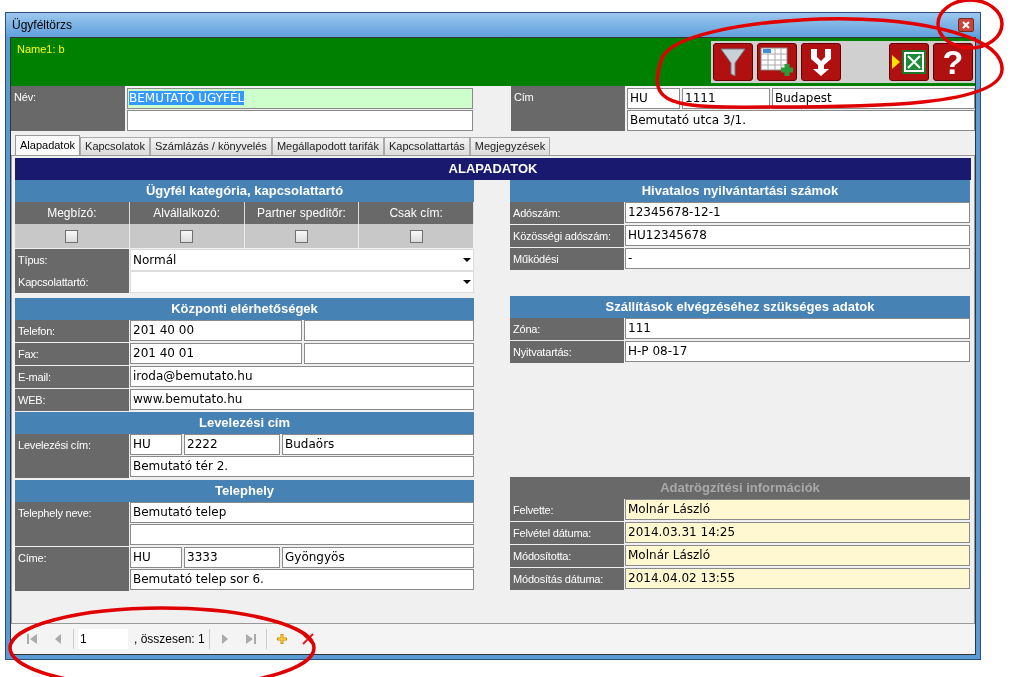  Describe the element at coordinates (72, 354) in the screenshot. I see `field-label: Fax:` at that location.